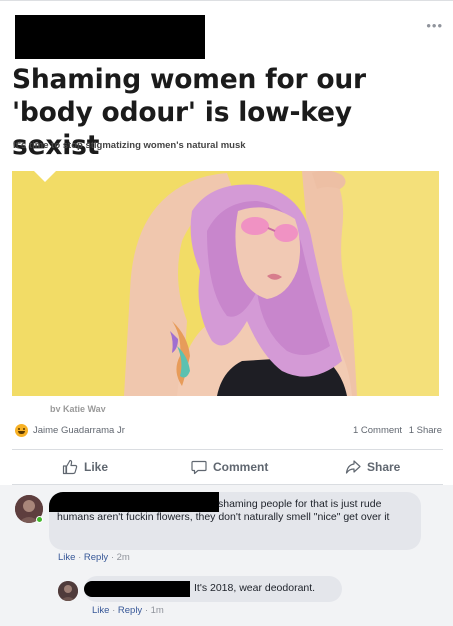  I want to click on reply-like-link: Like, so click(100, 610).